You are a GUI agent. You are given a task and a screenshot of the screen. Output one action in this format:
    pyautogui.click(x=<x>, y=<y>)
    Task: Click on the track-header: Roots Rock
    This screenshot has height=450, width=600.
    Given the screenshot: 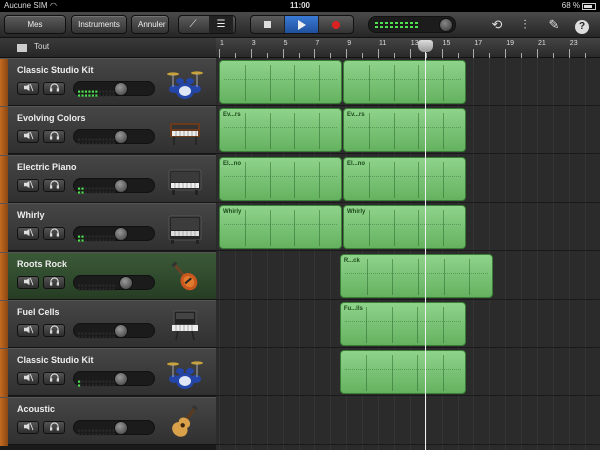 What is the action you would take?
    pyautogui.click(x=108, y=276)
    